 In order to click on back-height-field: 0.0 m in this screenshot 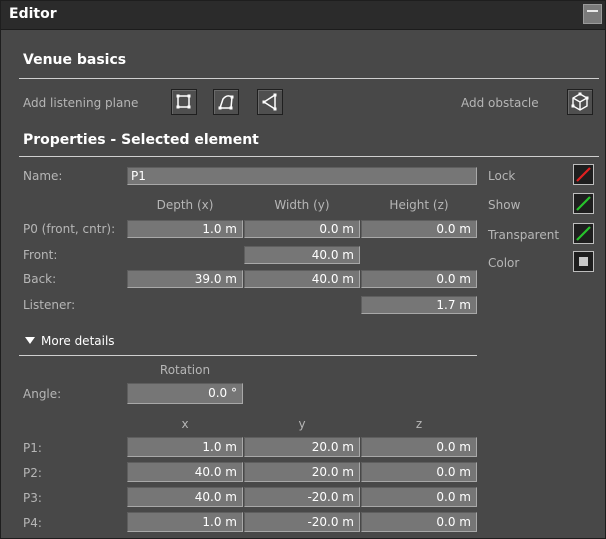, I will do `click(419, 279)`.